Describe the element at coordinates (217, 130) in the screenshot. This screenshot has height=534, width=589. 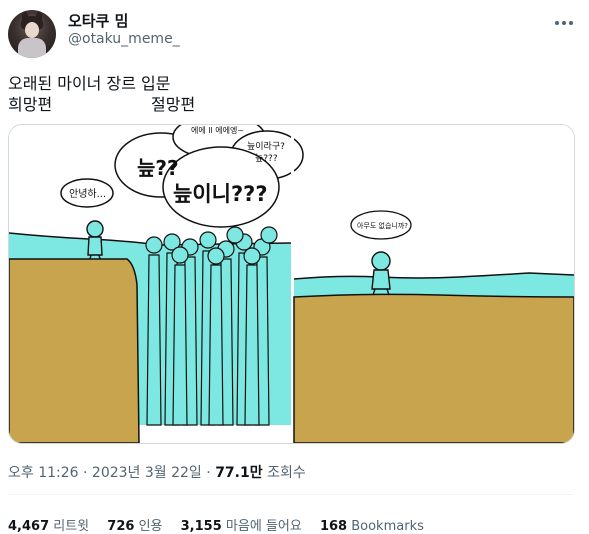
I see `bubble-ehh-text: 에에 ll 에에엥~` at that location.